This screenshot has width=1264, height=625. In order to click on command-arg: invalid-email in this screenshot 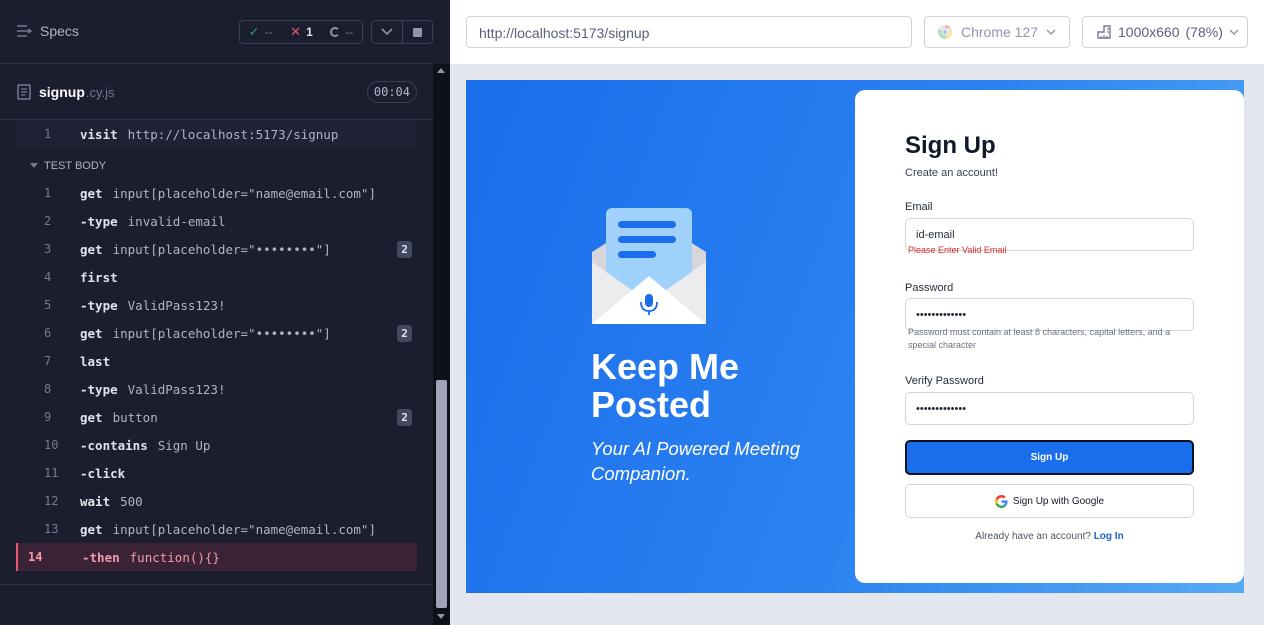, I will do `click(176, 221)`.